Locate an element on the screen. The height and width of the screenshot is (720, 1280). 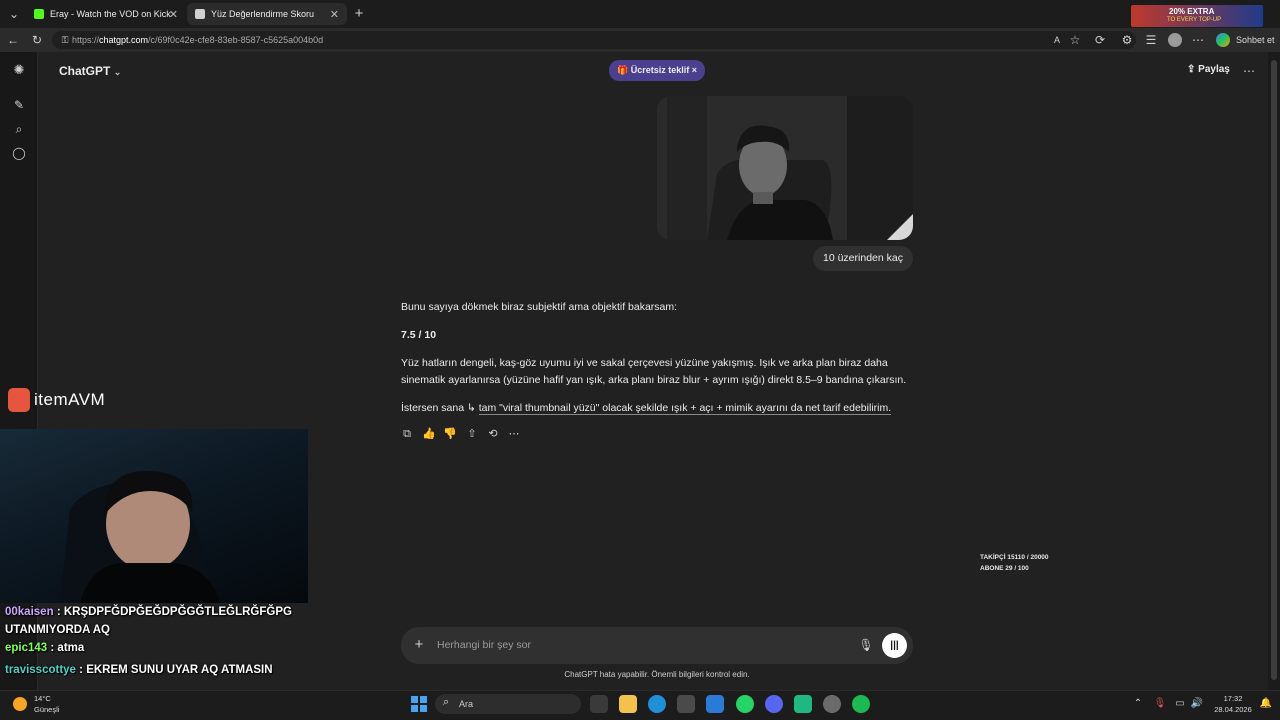
extensions-icon: ⟳ is located at coordinates (1100, 40).